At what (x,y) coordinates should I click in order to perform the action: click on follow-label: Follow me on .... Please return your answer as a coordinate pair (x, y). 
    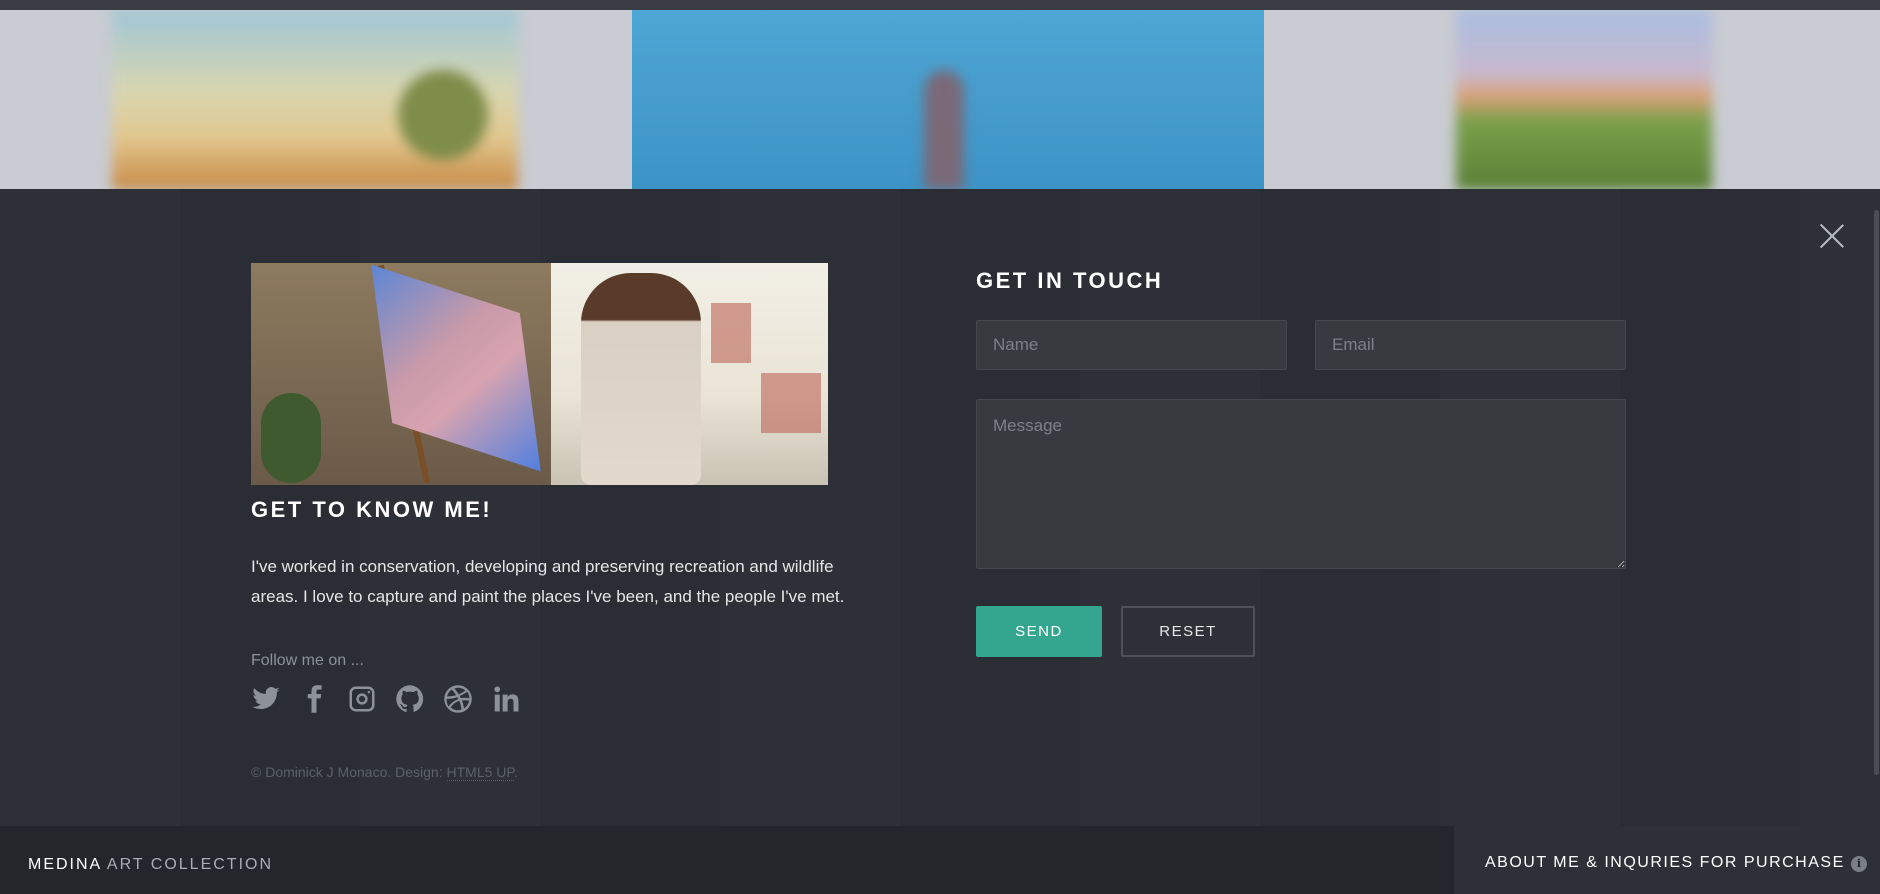
    Looking at the image, I should click on (307, 660).